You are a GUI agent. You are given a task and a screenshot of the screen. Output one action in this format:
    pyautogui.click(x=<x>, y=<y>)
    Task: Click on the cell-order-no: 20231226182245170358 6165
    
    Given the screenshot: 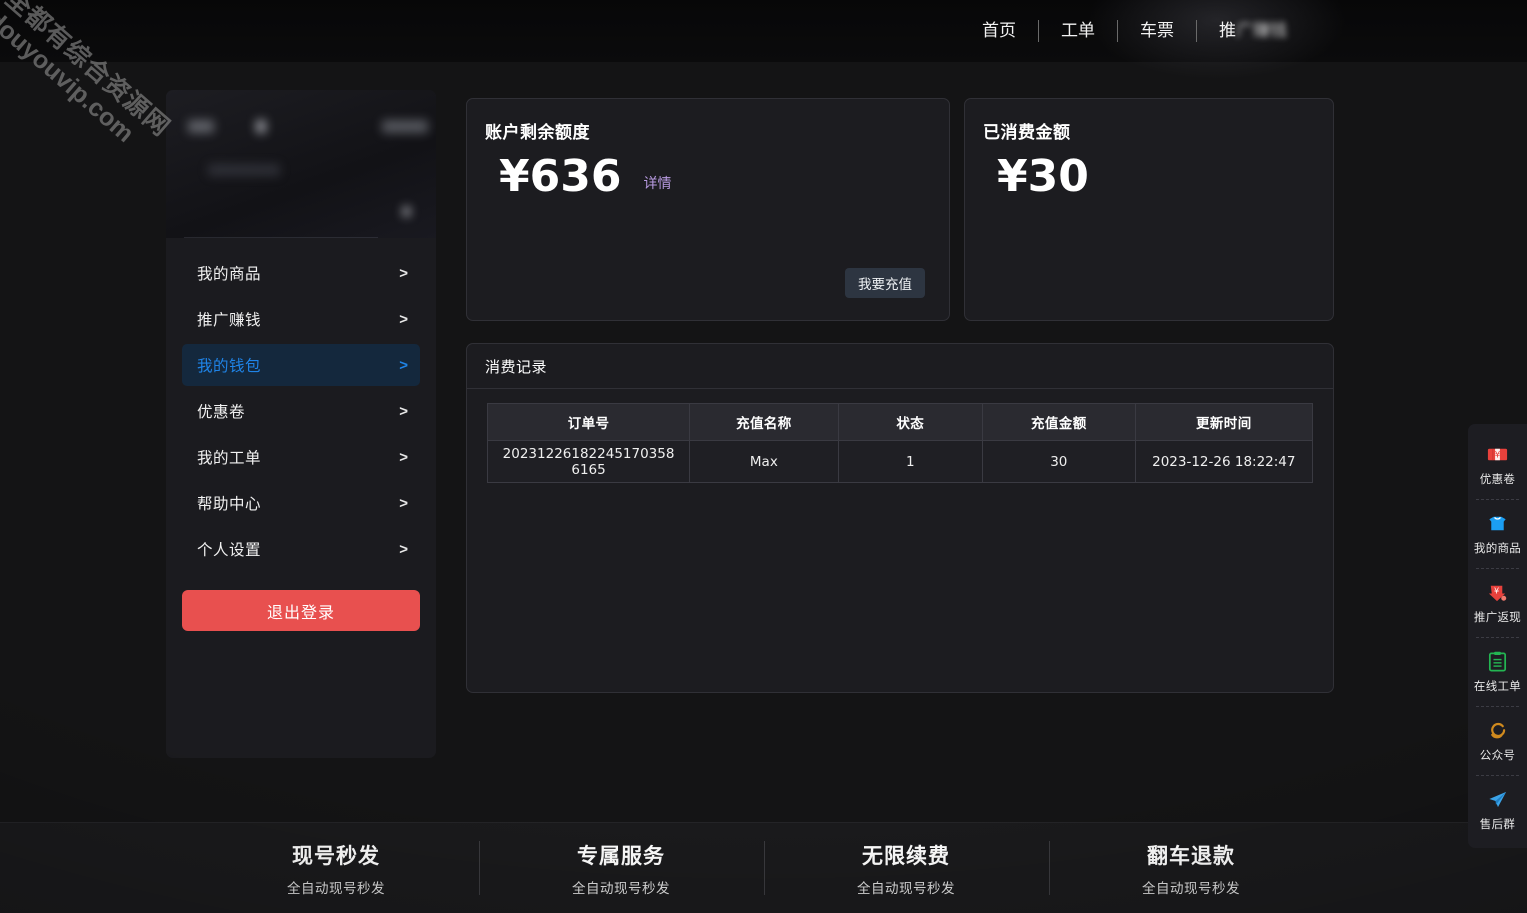 What is the action you would take?
    pyautogui.click(x=588, y=461)
    